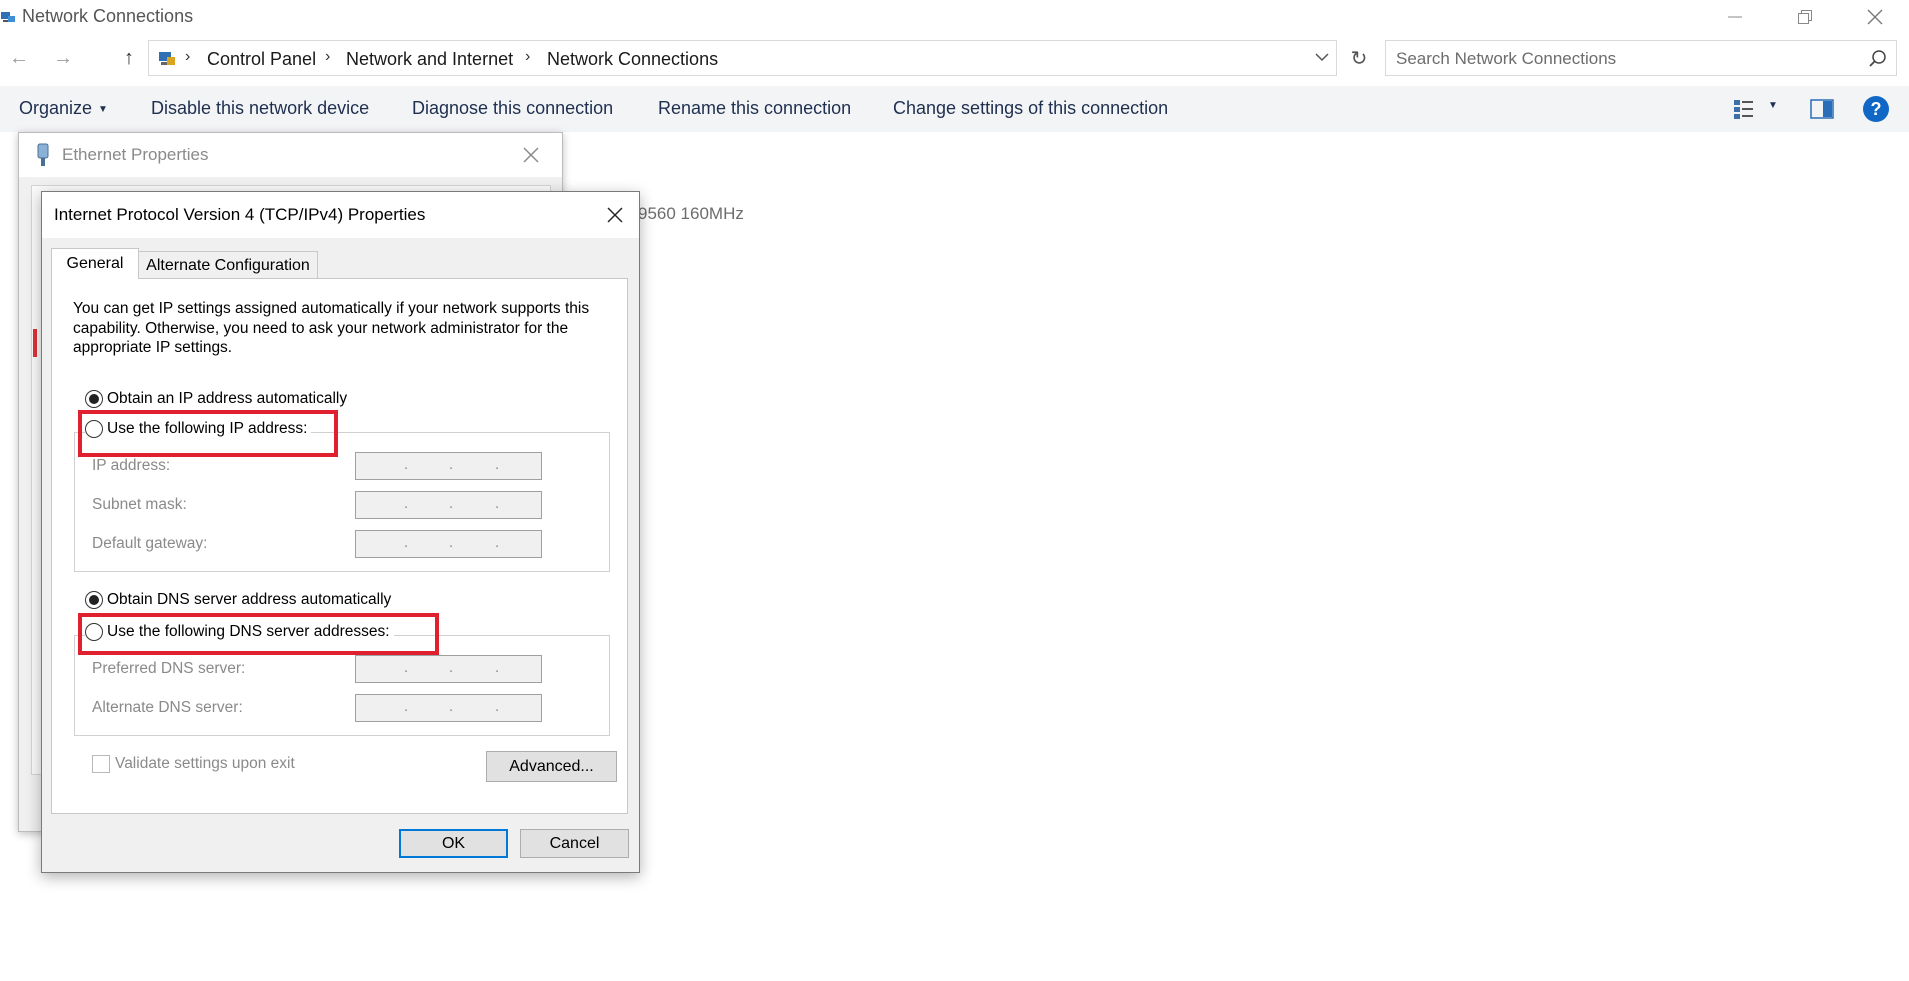 The image size is (1909, 981). I want to click on restore-icon, so click(1805, 17).